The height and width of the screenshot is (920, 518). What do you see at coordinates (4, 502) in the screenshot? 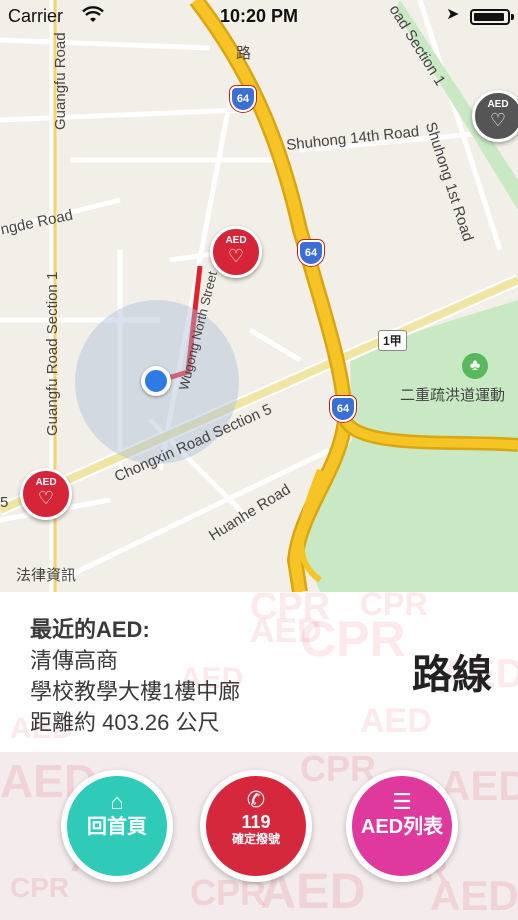
I see `street-label: 5` at bounding box center [4, 502].